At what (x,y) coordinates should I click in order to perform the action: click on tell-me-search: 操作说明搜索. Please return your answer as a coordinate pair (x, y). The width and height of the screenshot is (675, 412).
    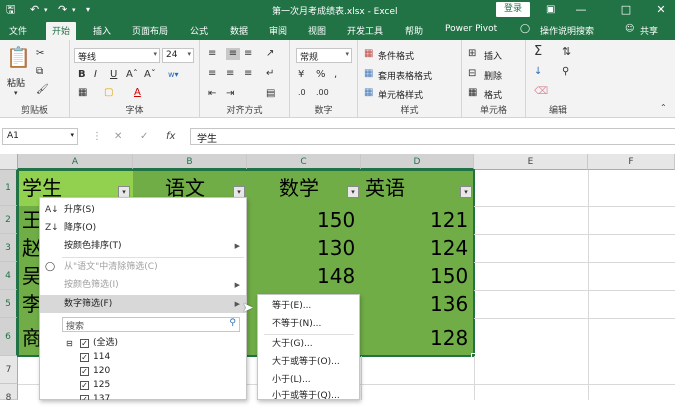
    Looking at the image, I should click on (567, 30).